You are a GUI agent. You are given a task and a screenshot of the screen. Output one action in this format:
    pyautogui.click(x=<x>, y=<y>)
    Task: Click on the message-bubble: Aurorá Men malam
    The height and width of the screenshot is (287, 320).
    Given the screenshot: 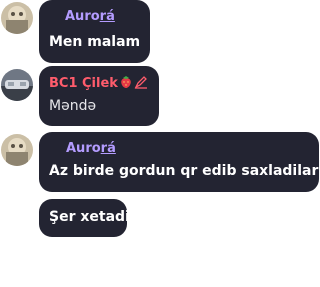 What is the action you would take?
    pyautogui.click(x=94, y=31)
    